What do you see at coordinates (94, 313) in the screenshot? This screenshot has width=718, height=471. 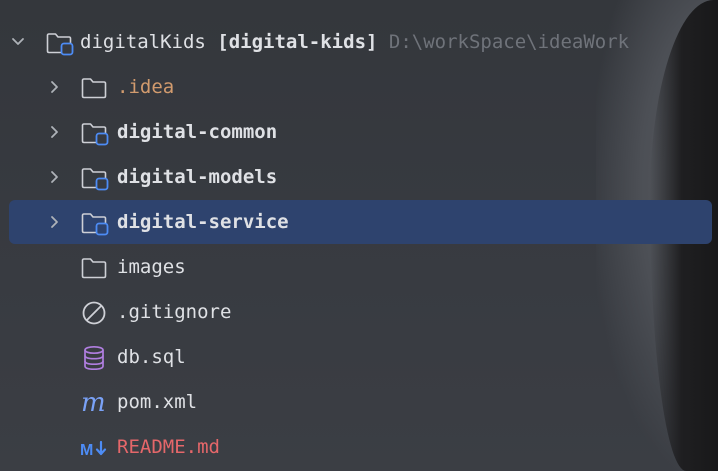 I see `ignored-file-icon` at bounding box center [94, 313].